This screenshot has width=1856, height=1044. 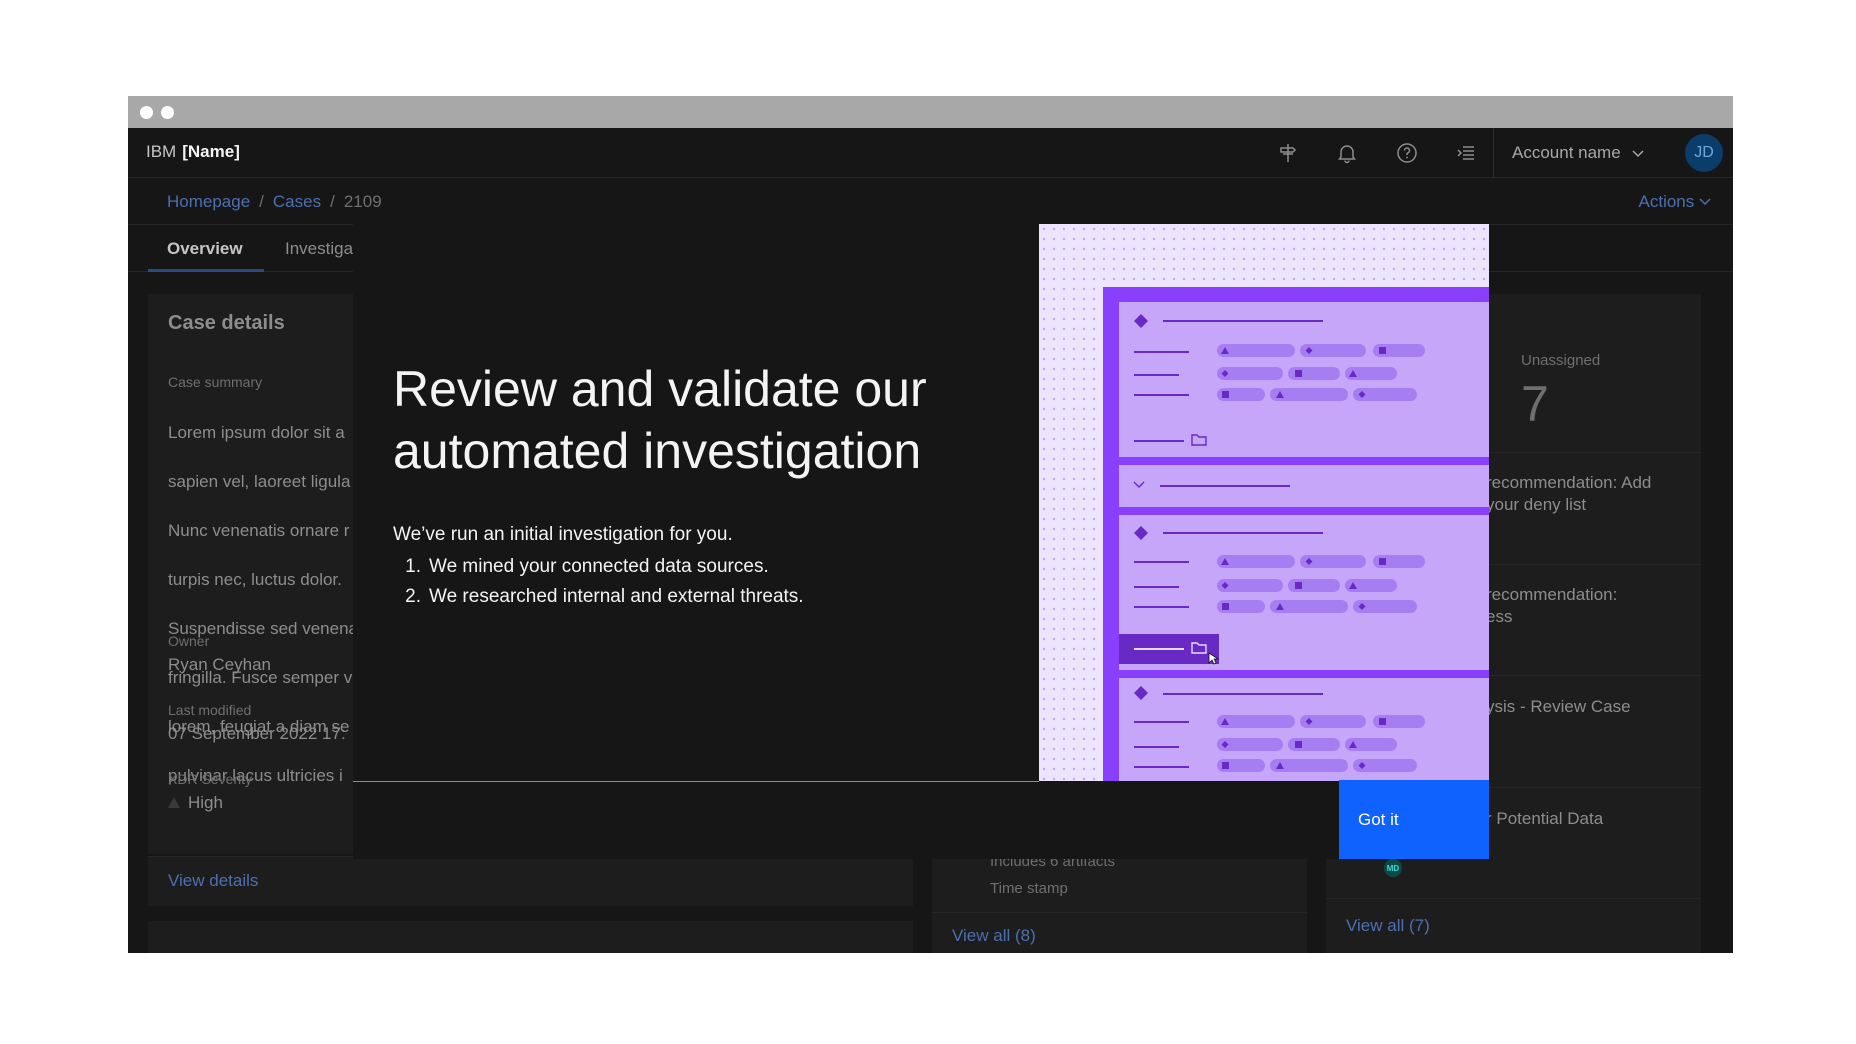 I want to click on product-name: [Name], so click(x=211, y=151).